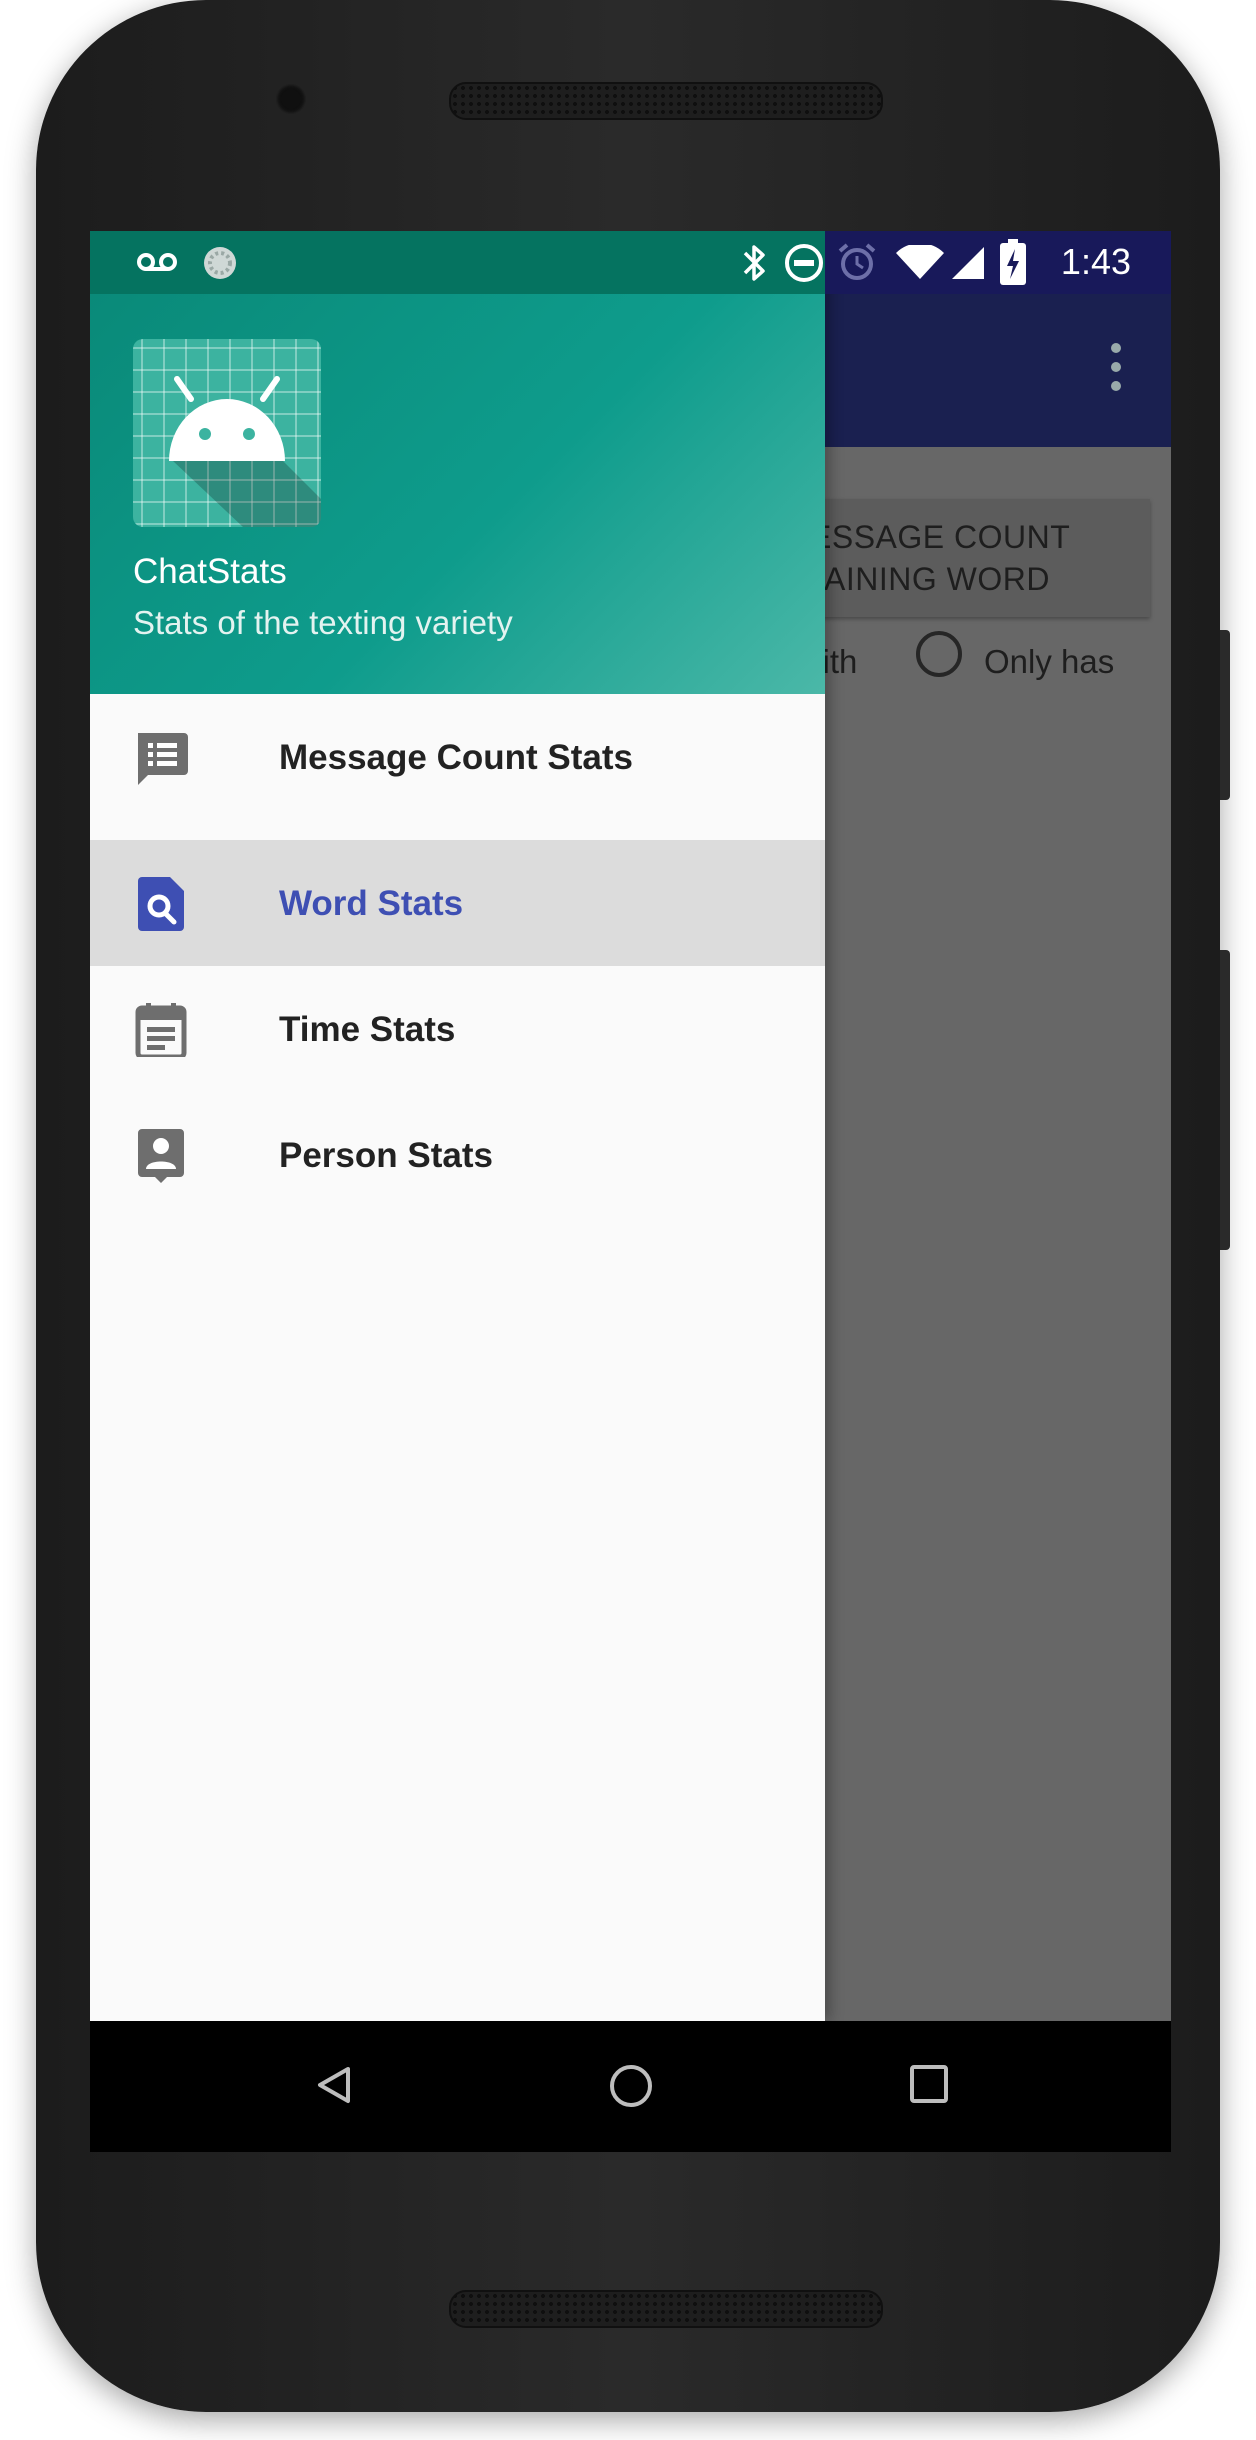  Describe the element at coordinates (939, 654) in the screenshot. I see `radio-only-has` at that location.